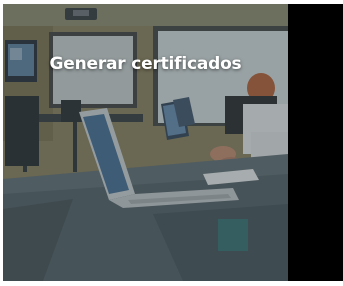 The image size is (343, 286). What do you see at coordinates (145, 64) in the screenshot?
I see `tile-caption: Generar certificados` at bounding box center [145, 64].